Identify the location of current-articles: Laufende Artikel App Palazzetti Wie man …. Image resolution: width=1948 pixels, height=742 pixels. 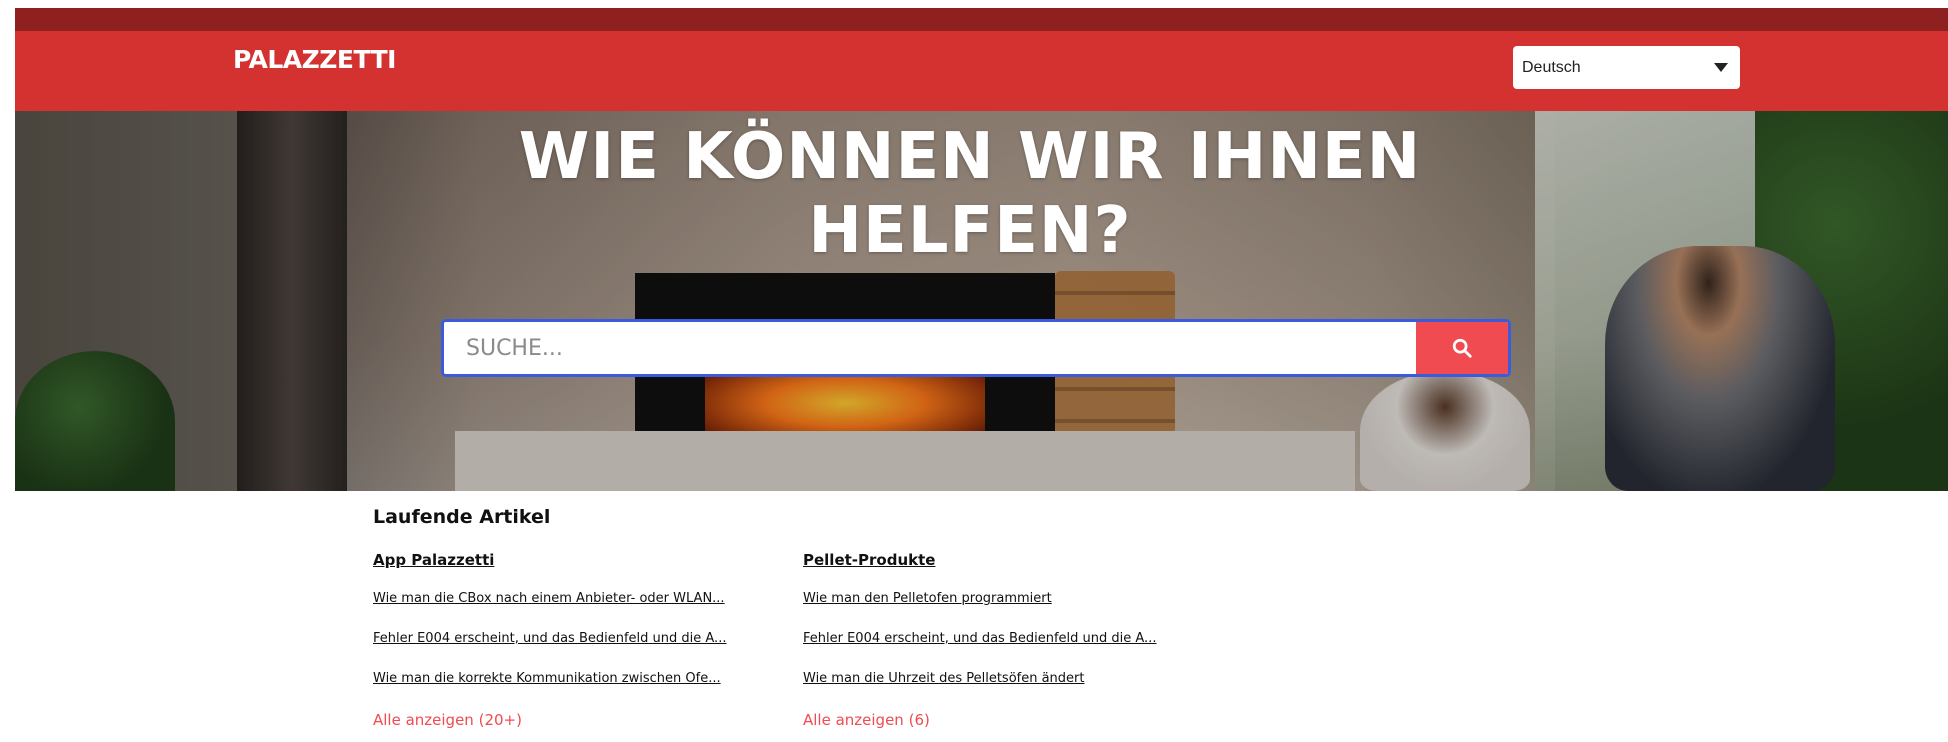
(764, 617).